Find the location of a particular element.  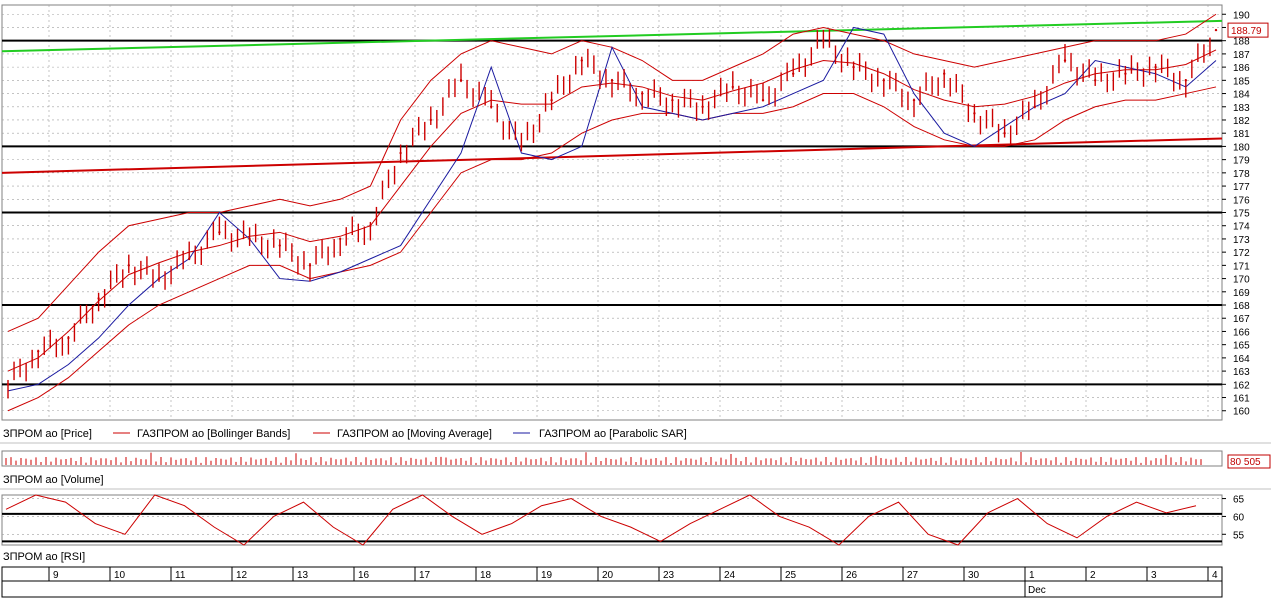

time-axis-day-label: 23 is located at coordinates (669, 575).